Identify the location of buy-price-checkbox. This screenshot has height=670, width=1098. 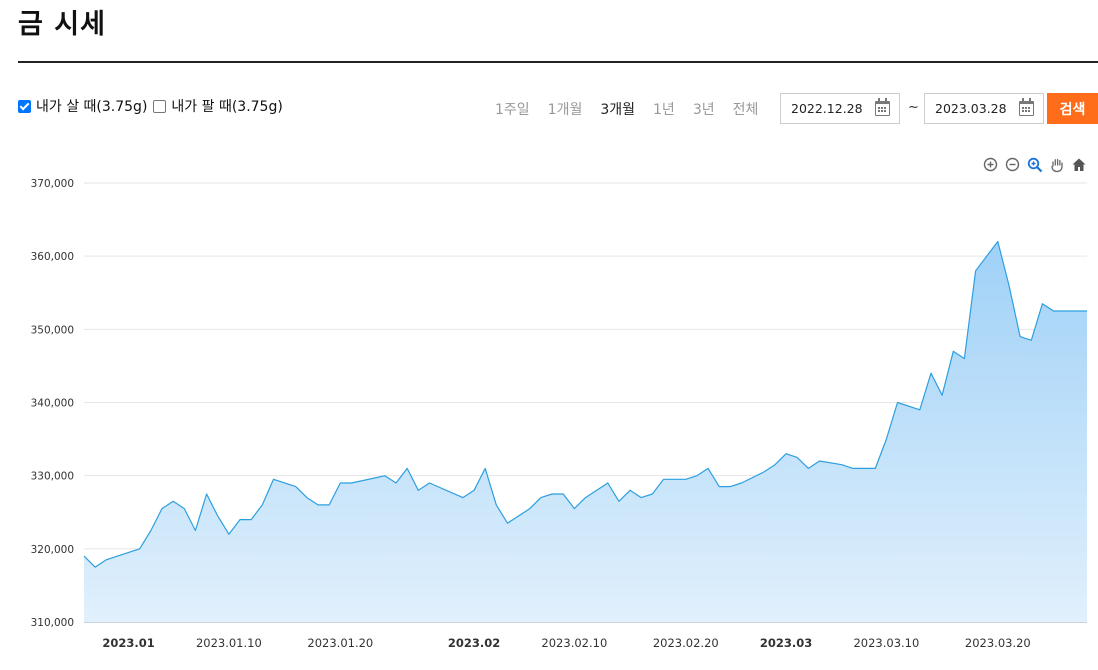
(24, 106).